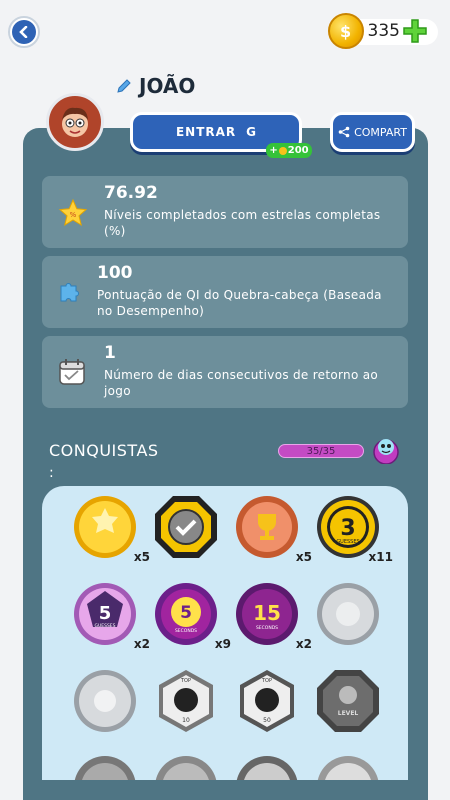  Describe the element at coordinates (282, 150) in the screenshot. I see `coin-icon` at that location.